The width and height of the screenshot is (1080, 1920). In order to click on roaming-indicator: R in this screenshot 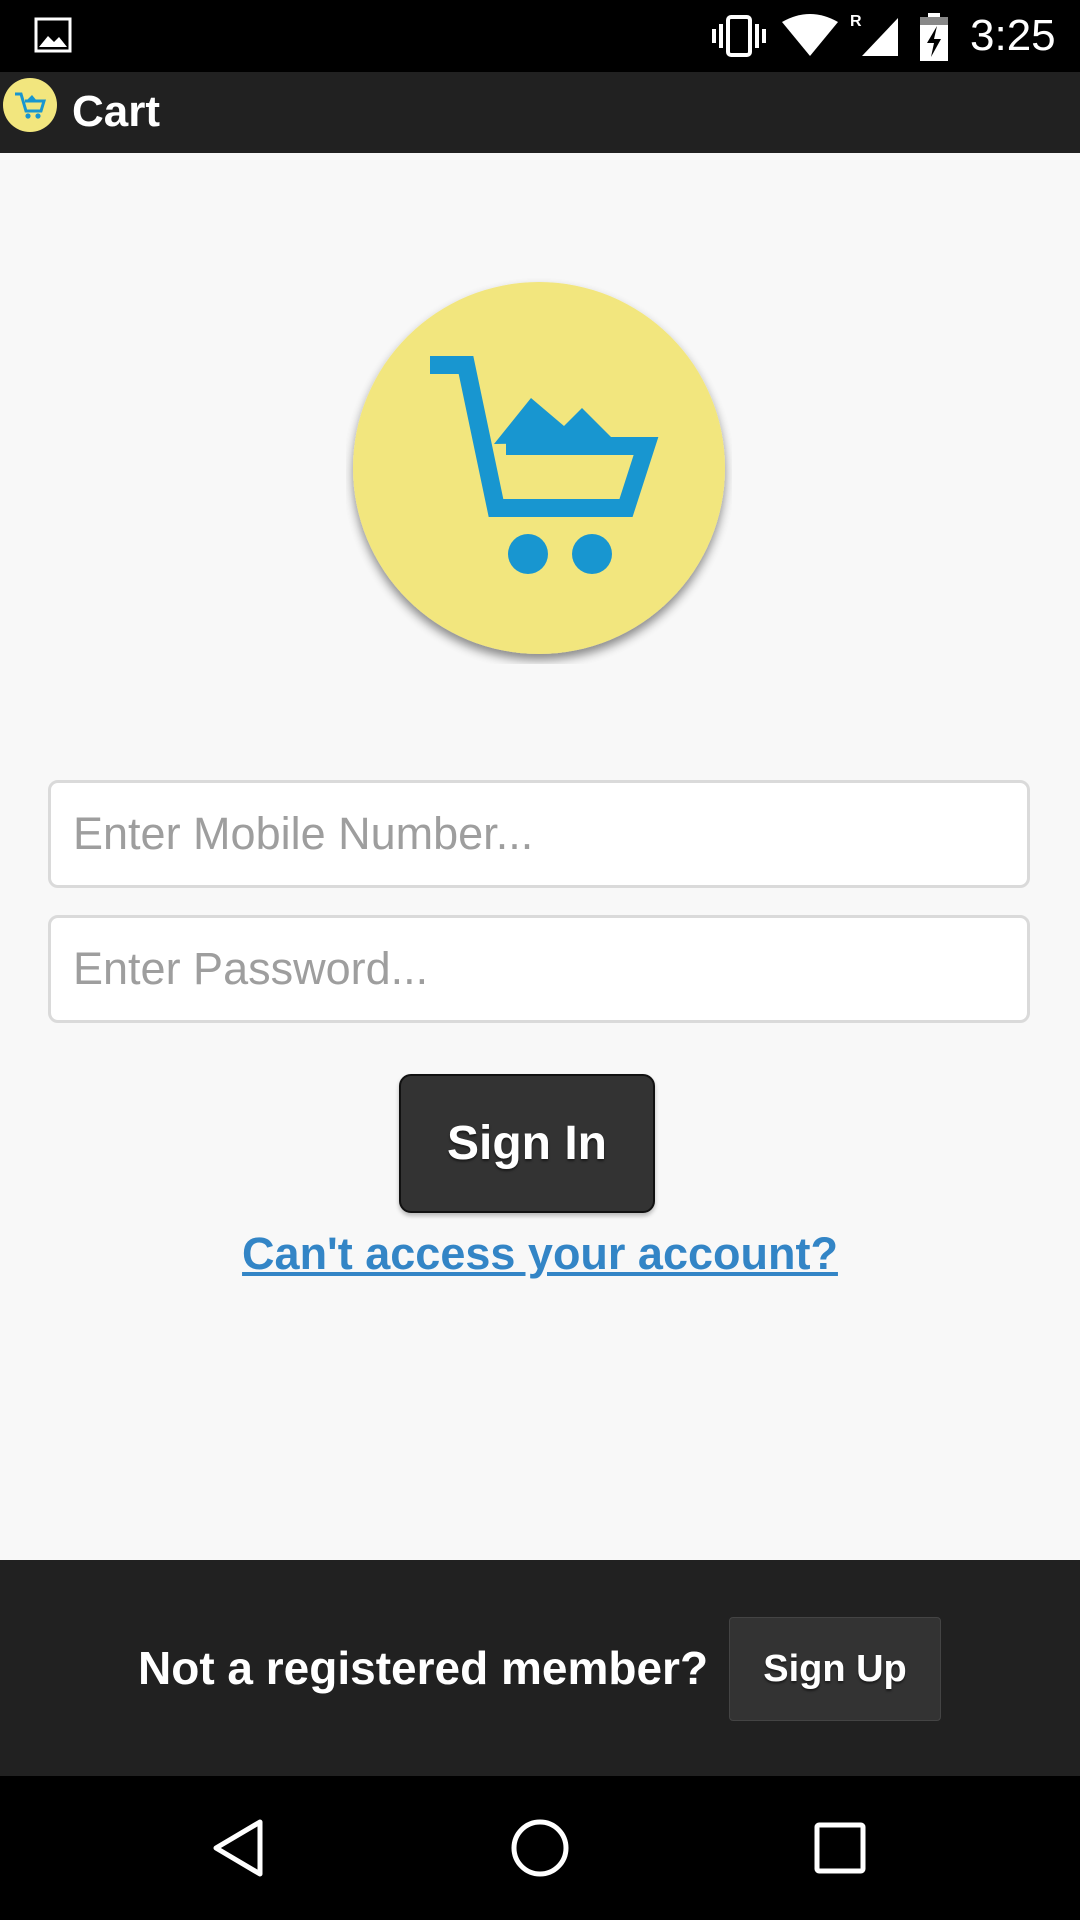, I will do `click(856, 21)`.